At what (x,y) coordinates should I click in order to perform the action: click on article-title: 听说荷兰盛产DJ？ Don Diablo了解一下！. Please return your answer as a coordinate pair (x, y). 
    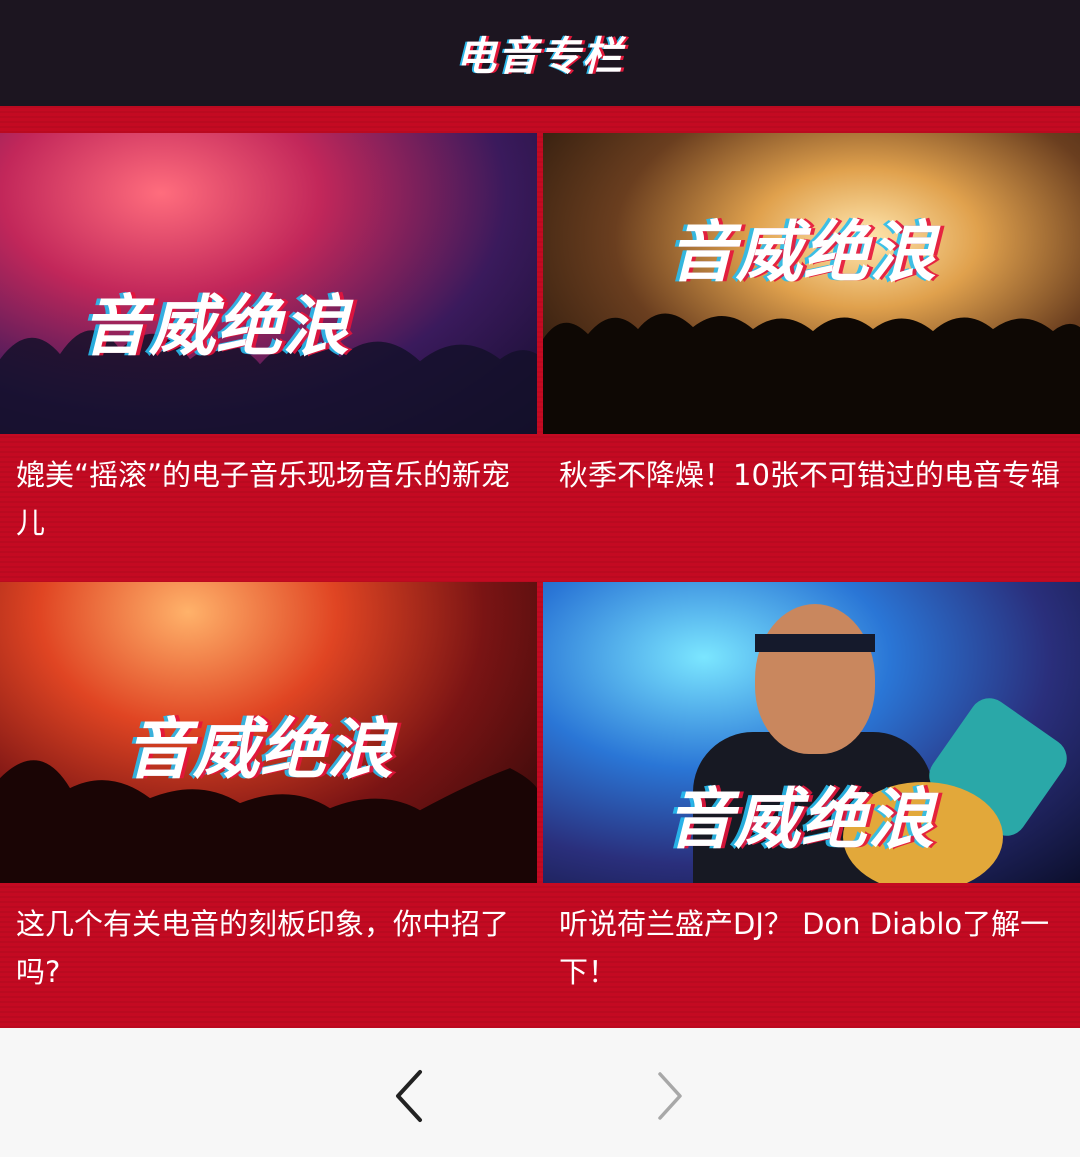
    Looking at the image, I should click on (814, 948).